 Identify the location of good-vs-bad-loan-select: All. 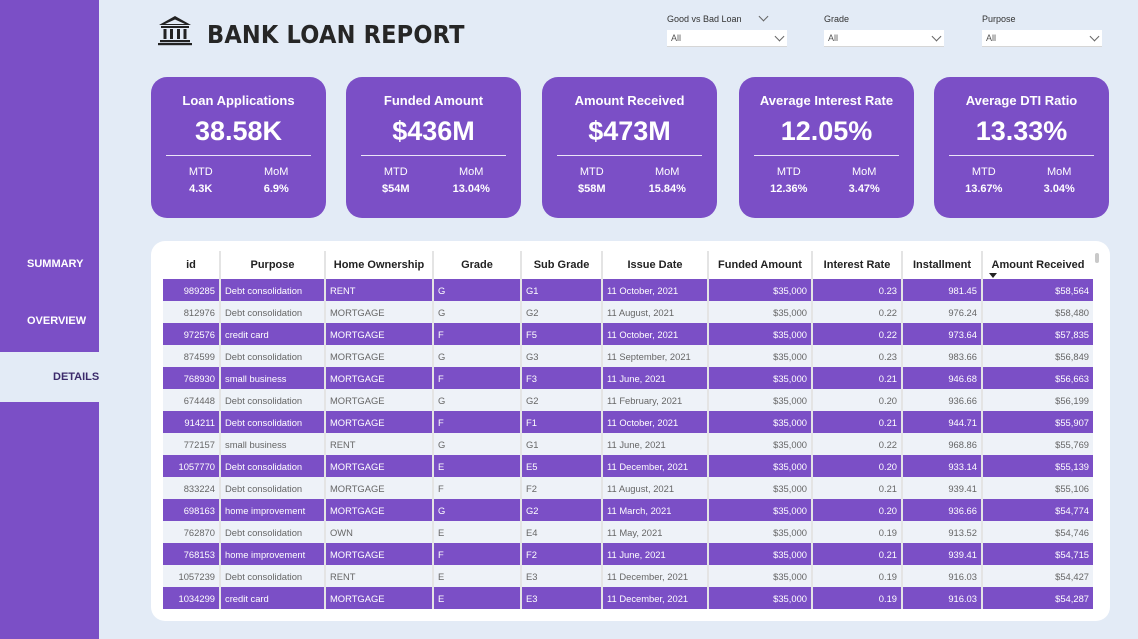
(727, 38).